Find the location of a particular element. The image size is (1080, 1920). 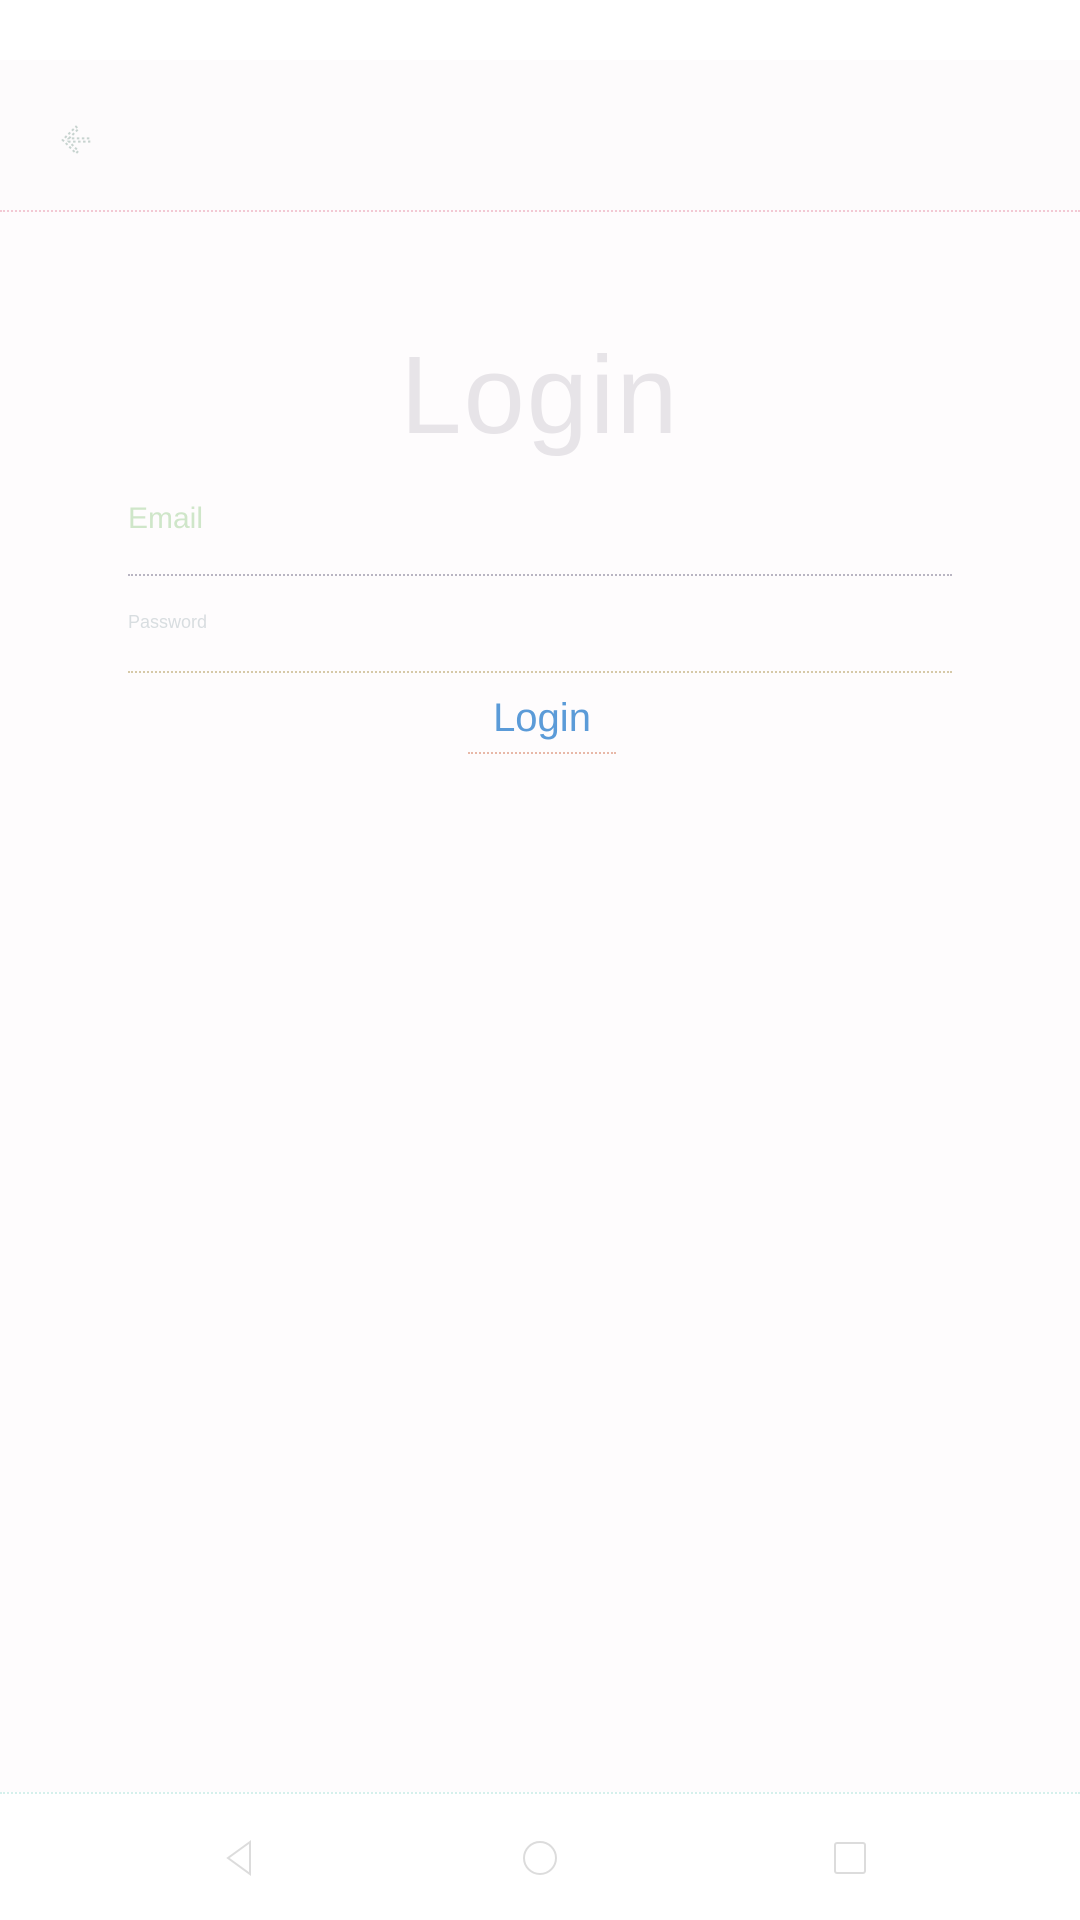

nav-recents-button is located at coordinates (850, 1858).